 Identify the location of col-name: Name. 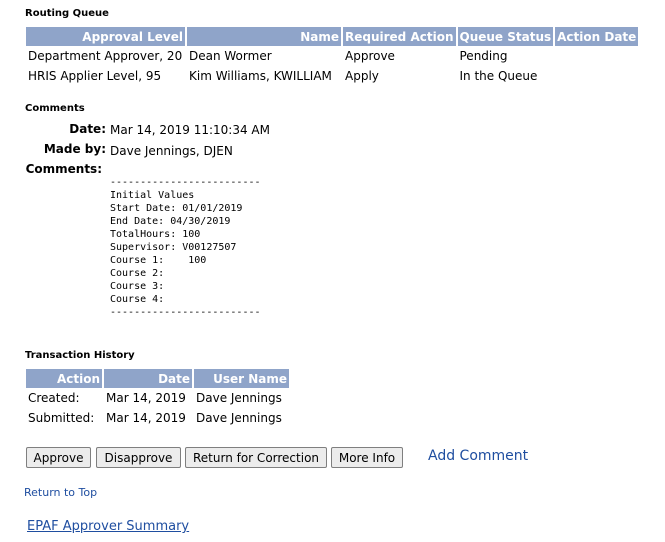
(264, 36).